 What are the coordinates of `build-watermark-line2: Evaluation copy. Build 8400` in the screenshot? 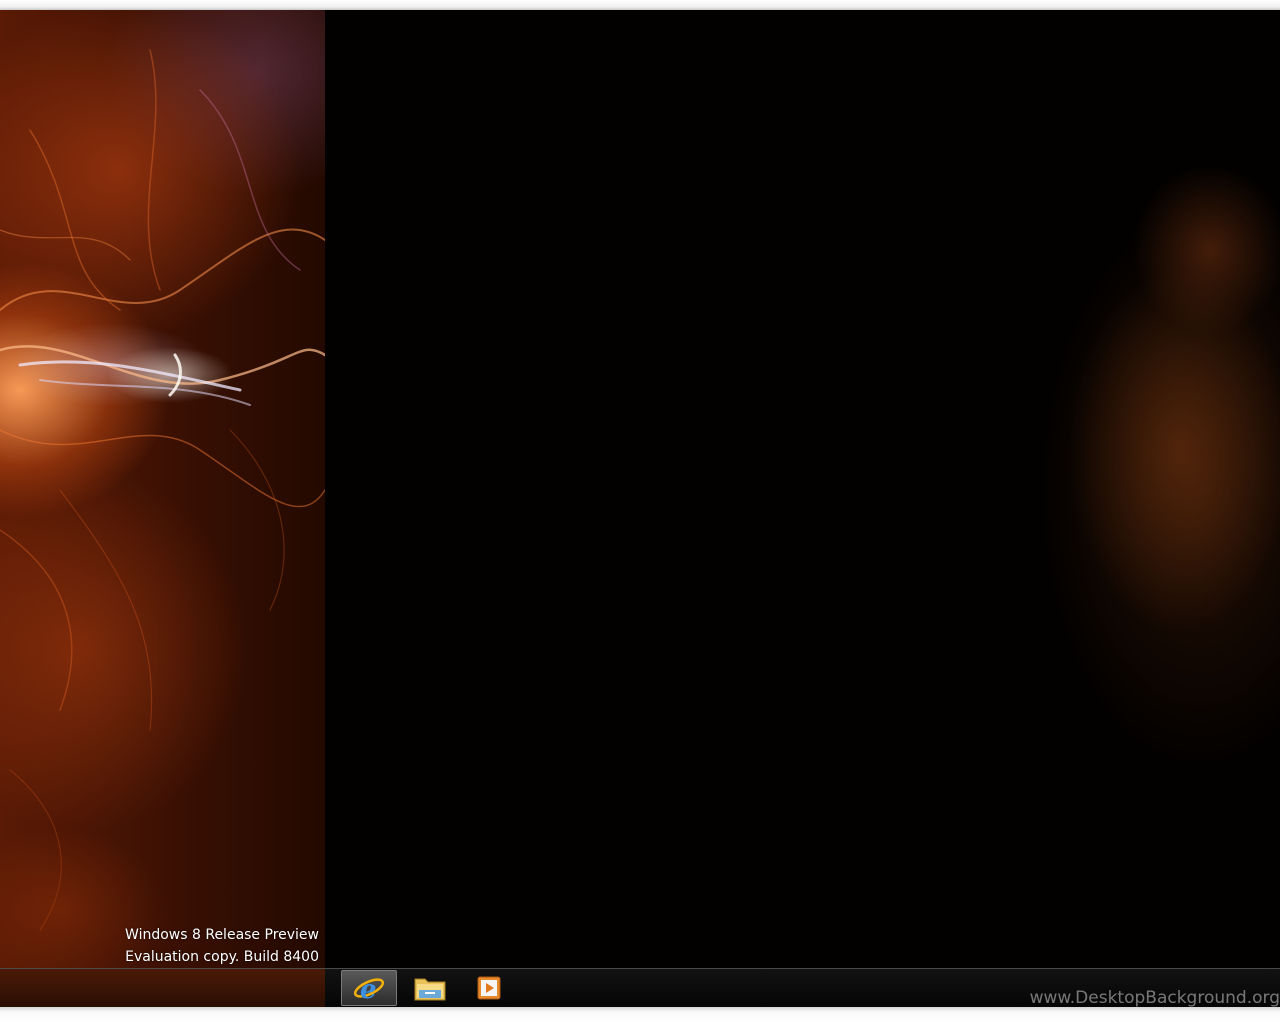 It's located at (222, 957).